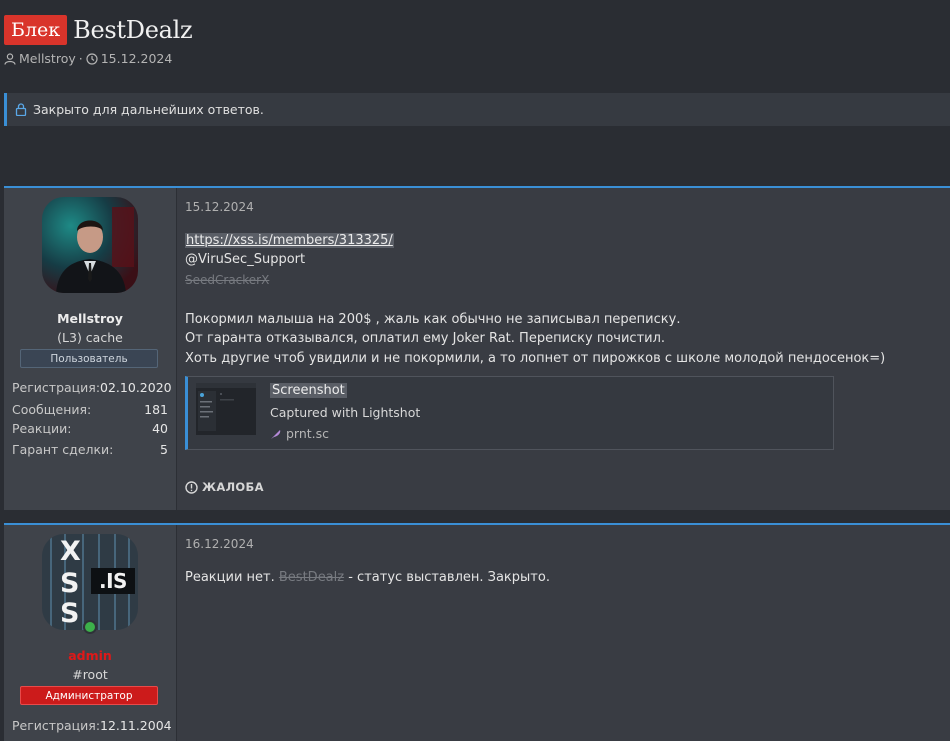  I want to click on post-date-link: 15.12.2024, so click(219, 207).